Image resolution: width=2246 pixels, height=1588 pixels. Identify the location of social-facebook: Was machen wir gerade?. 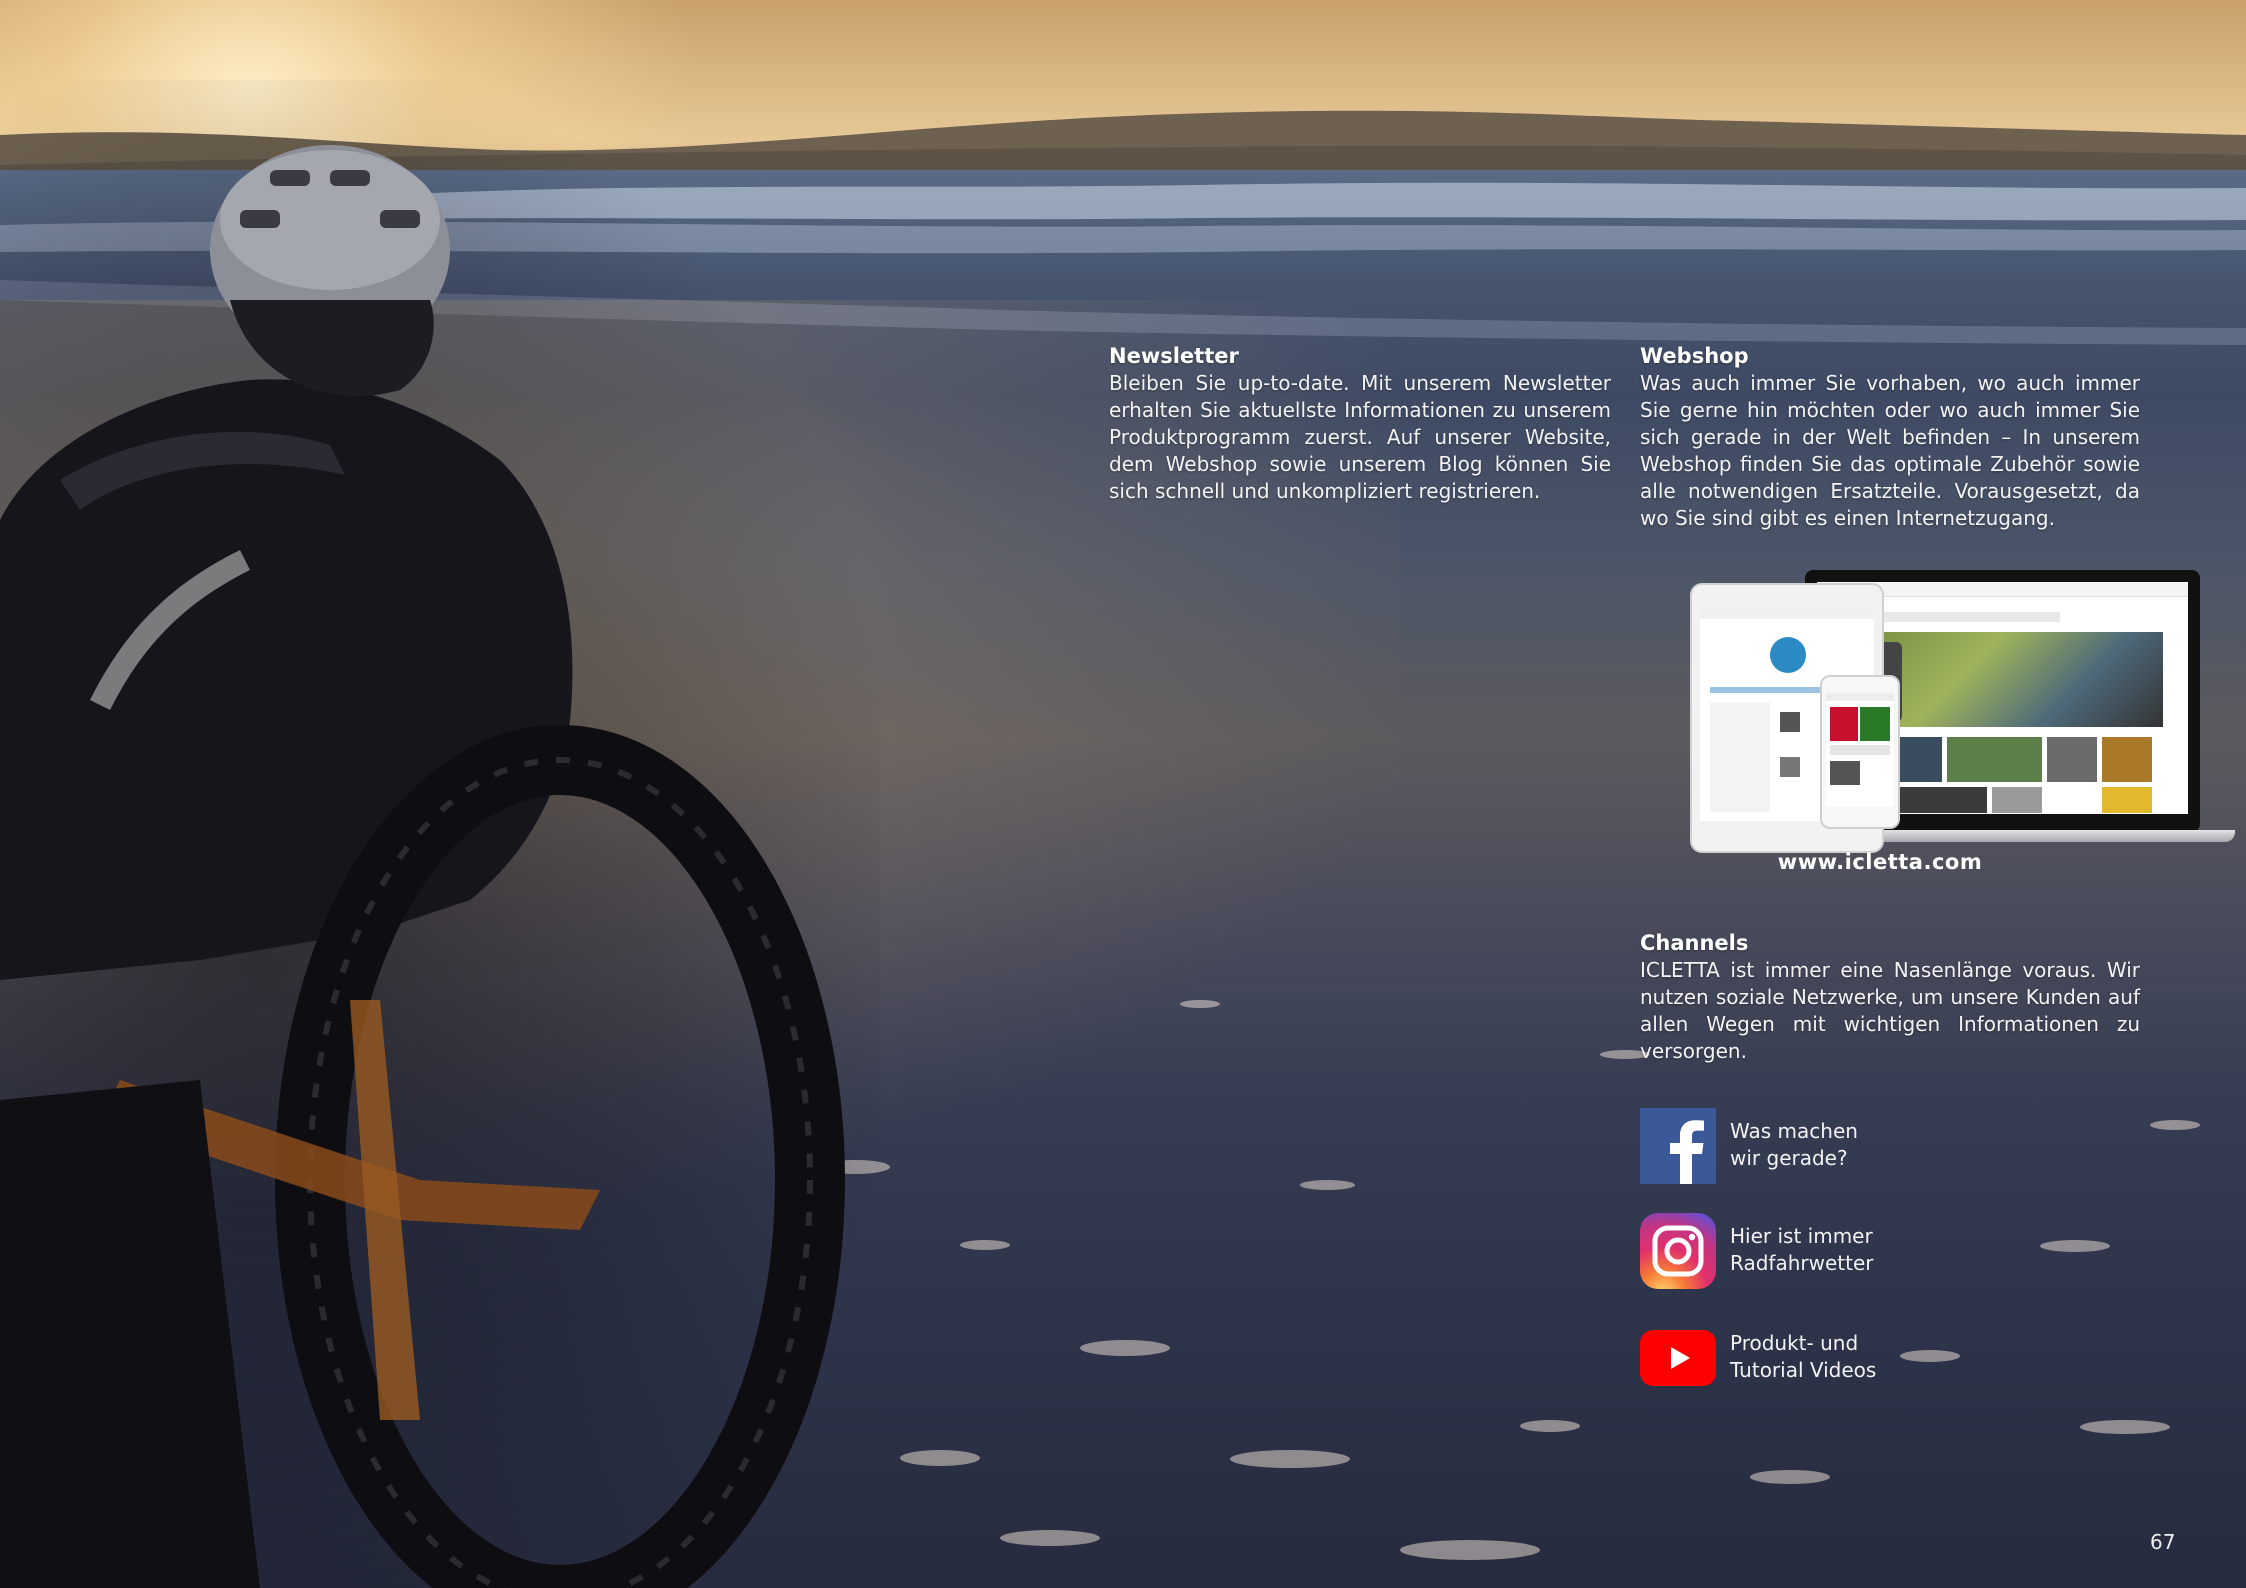
(1850, 1147).